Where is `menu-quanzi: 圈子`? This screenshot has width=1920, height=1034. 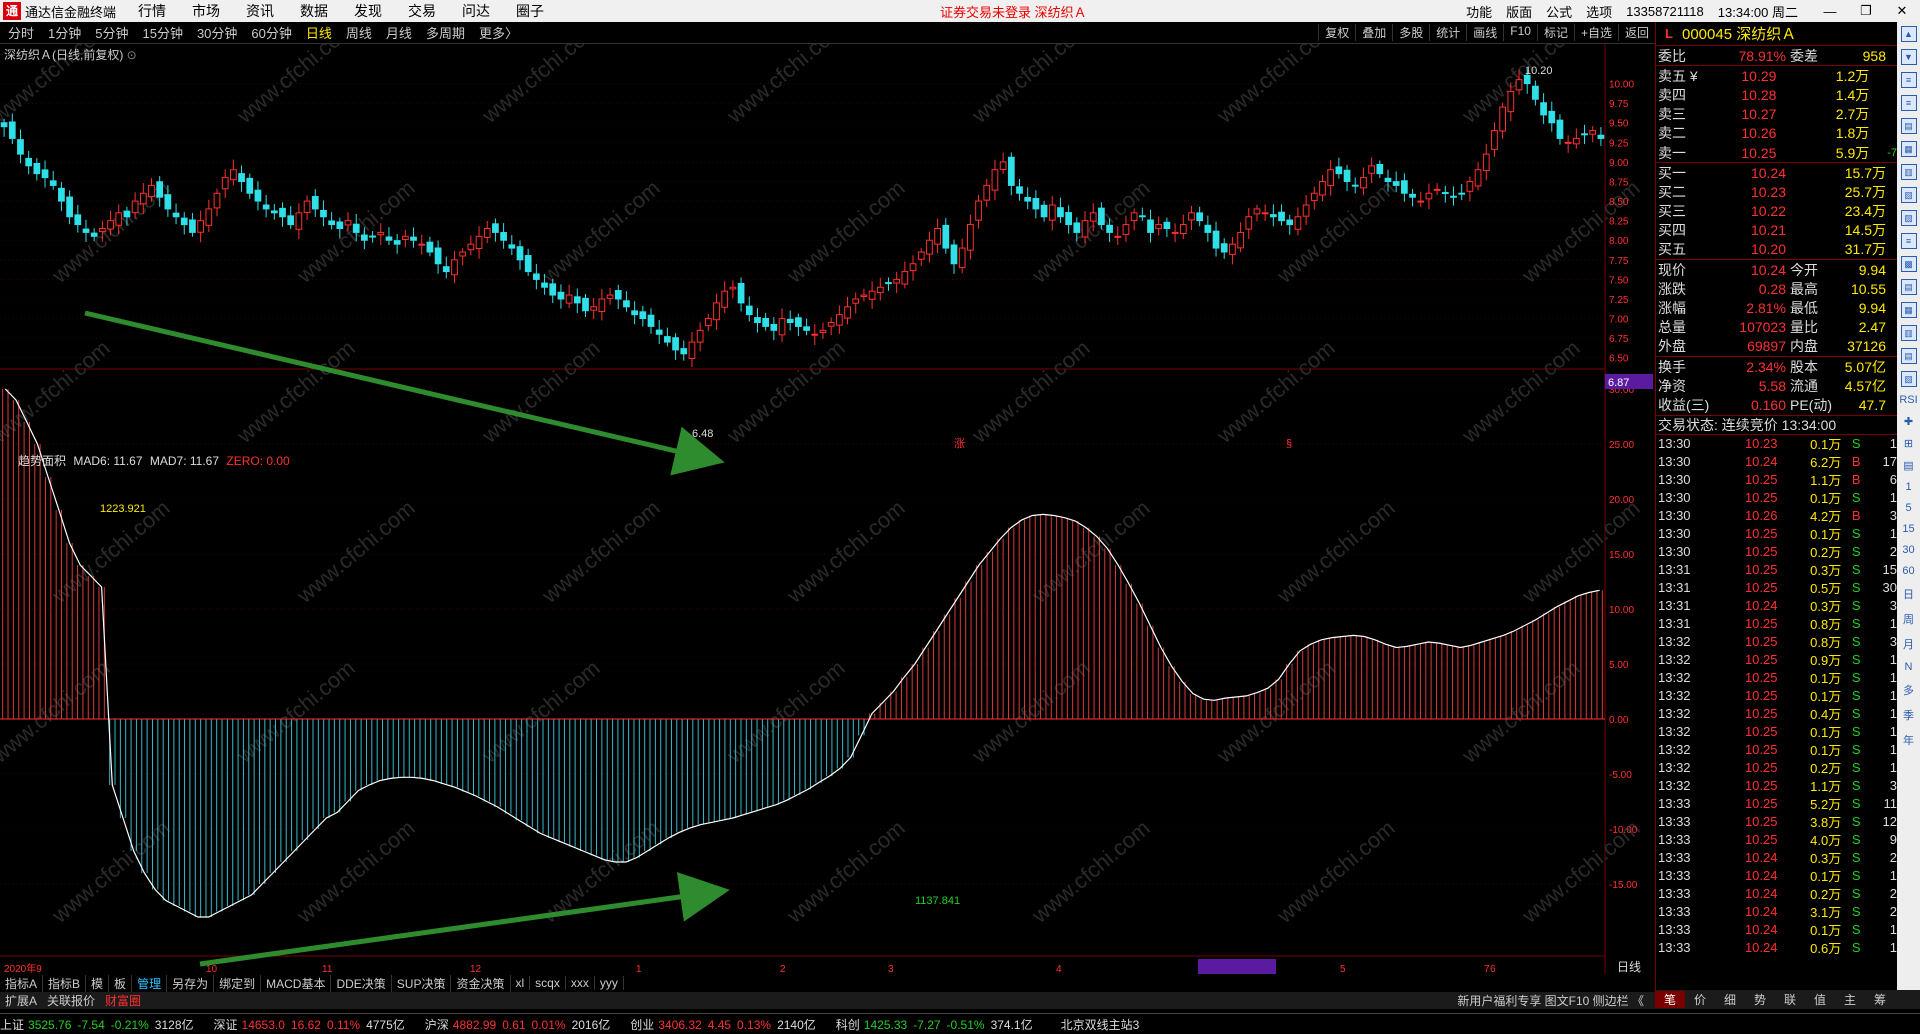
menu-quanzi: 圈子 is located at coordinates (530, 11).